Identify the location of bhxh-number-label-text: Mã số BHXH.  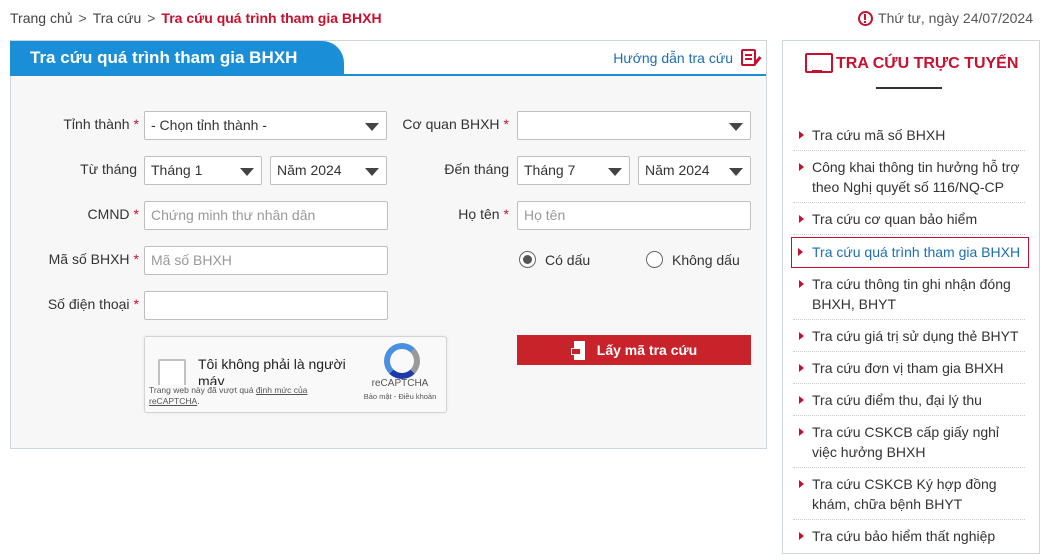
(89, 259).